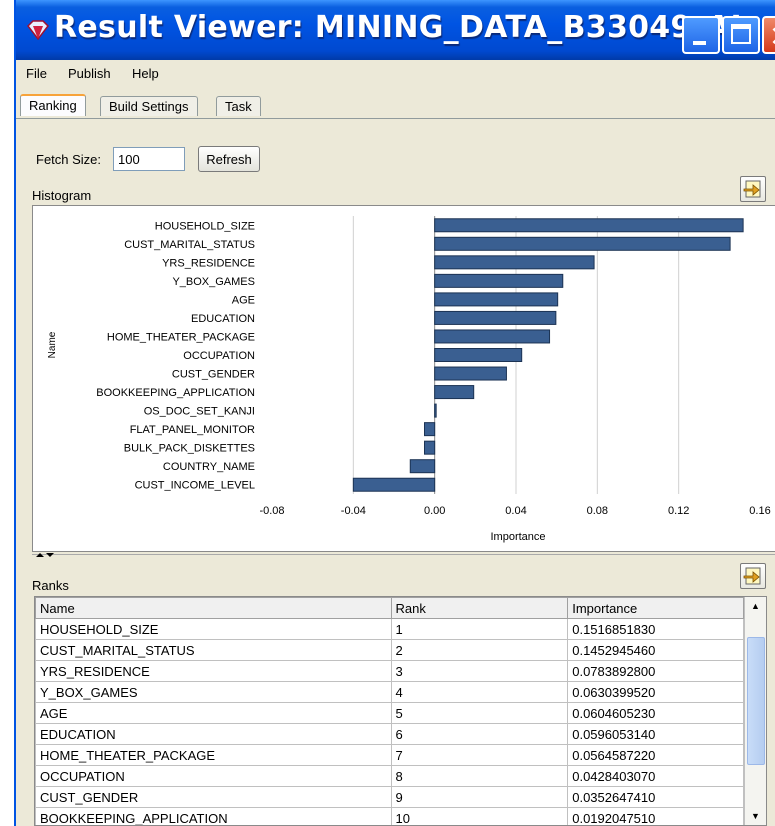 The height and width of the screenshot is (826, 775). What do you see at coordinates (434, 511) in the screenshot?
I see `x-tick-label: 0.00` at bounding box center [434, 511].